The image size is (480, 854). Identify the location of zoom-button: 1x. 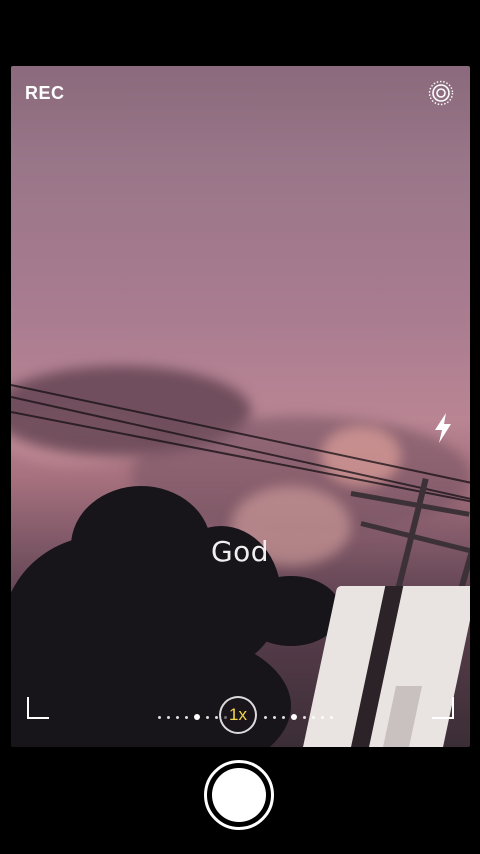
(238, 715).